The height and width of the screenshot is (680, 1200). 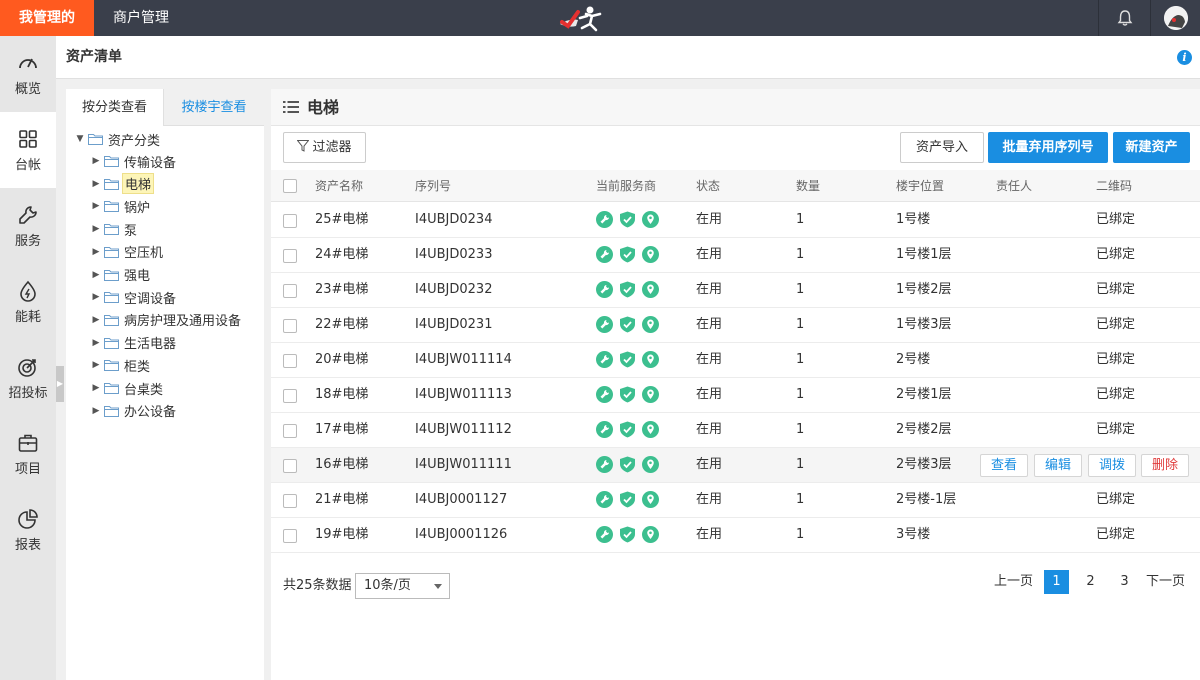 What do you see at coordinates (80, 139) in the screenshot?
I see `caret-down-icon: ▼` at bounding box center [80, 139].